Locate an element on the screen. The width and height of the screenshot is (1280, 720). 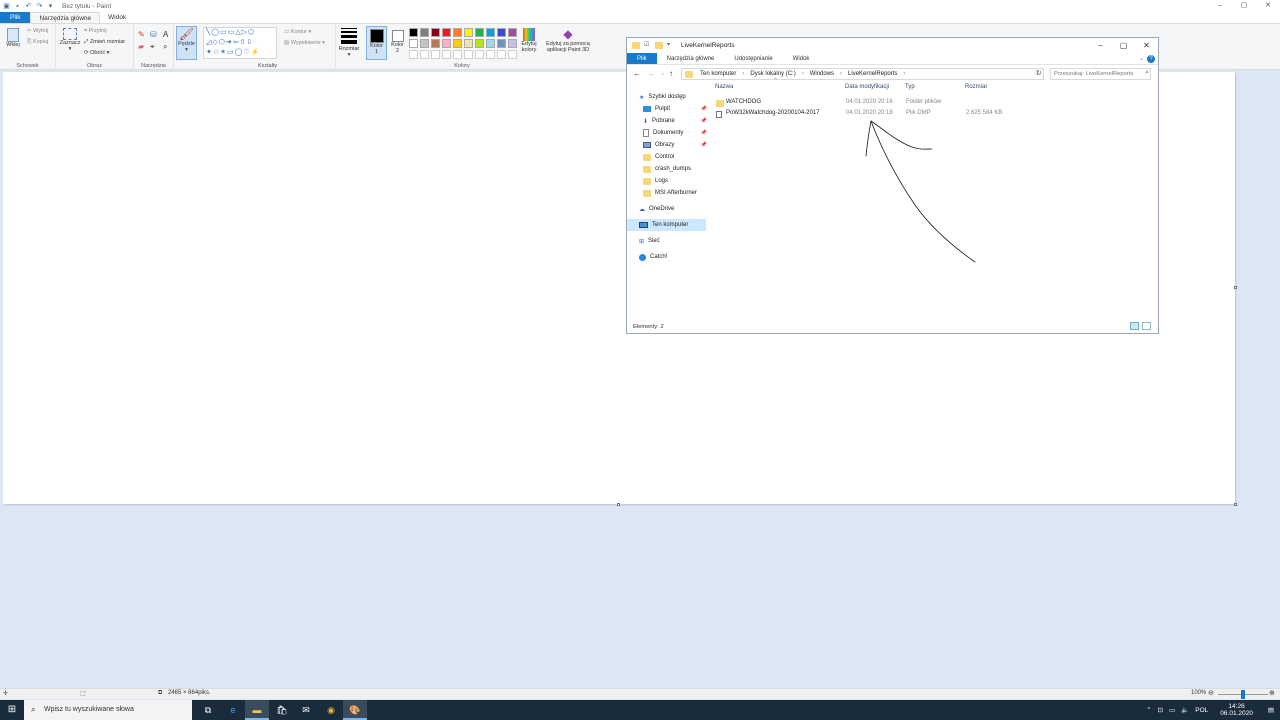
zoom-slider-thumb is located at coordinates (1243, 694).